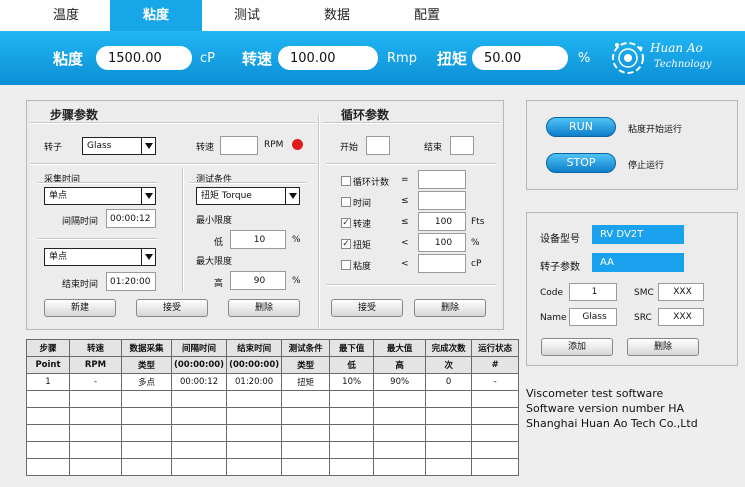 The height and width of the screenshot is (487, 745). What do you see at coordinates (442, 263) in the screenshot?
I see `loop-viscosity-input` at bounding box center [442, 263].